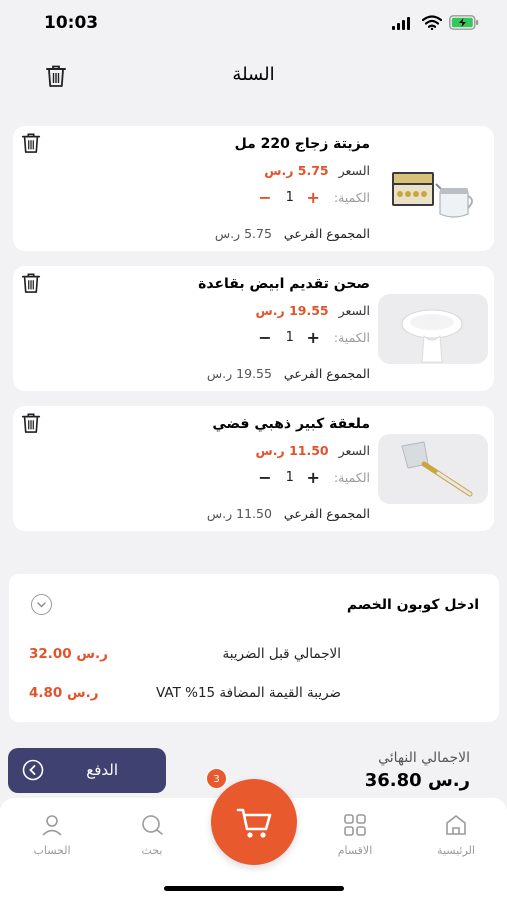 The image size is (507, 900). I want to click on coupon-expand-button, so click(41, 604).